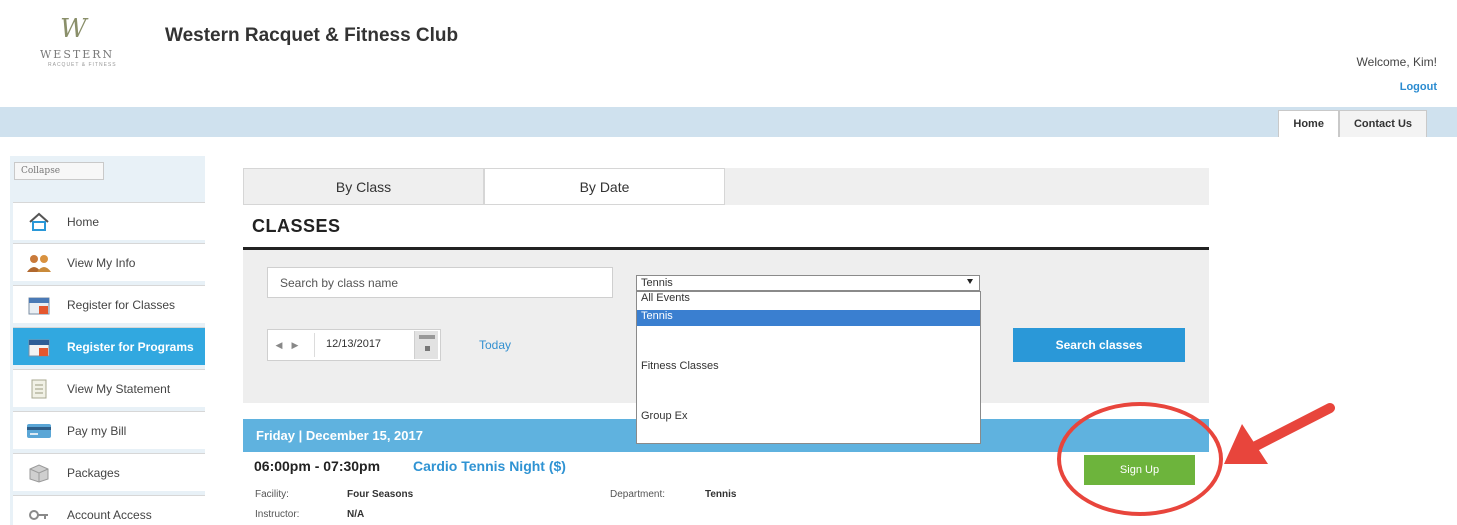 The height and width of the screenshot is (525, 1457). I want to click on people-icon, so click(39, 263).